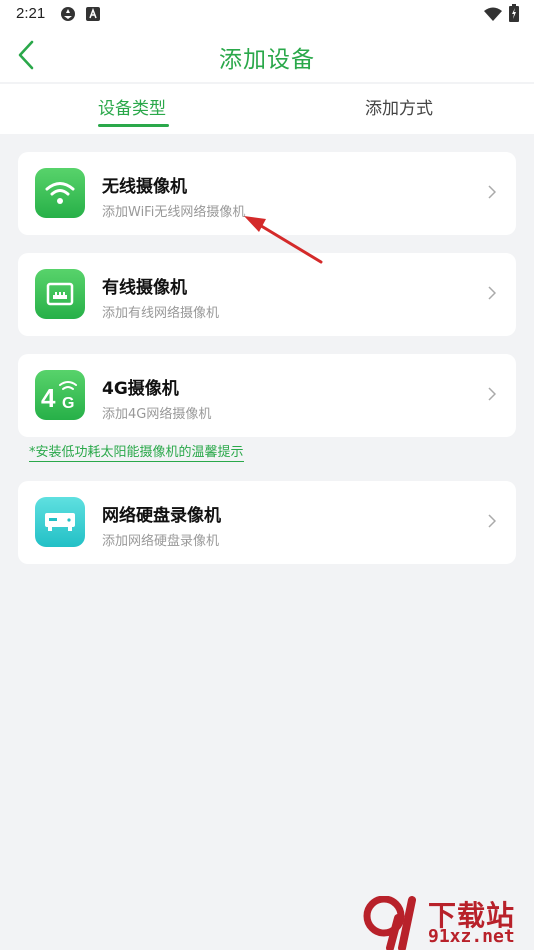  Describe the element at coordinates (493, 15) in the screenshot. I see `wifi-status-icon` at that location.